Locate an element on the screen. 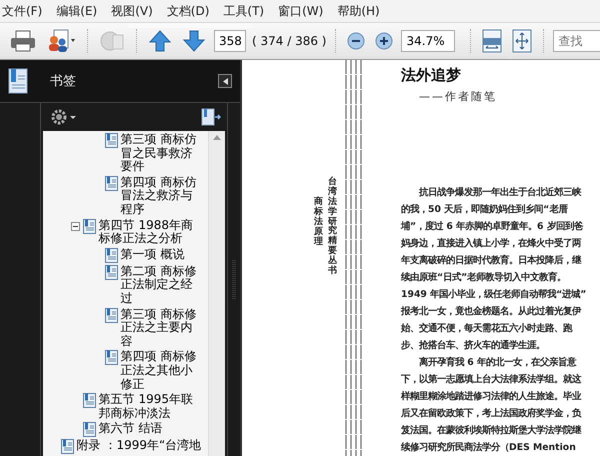 This screenshot has width=600, height=456. collapse-arrow-icon is located at coordinates (225, 81).